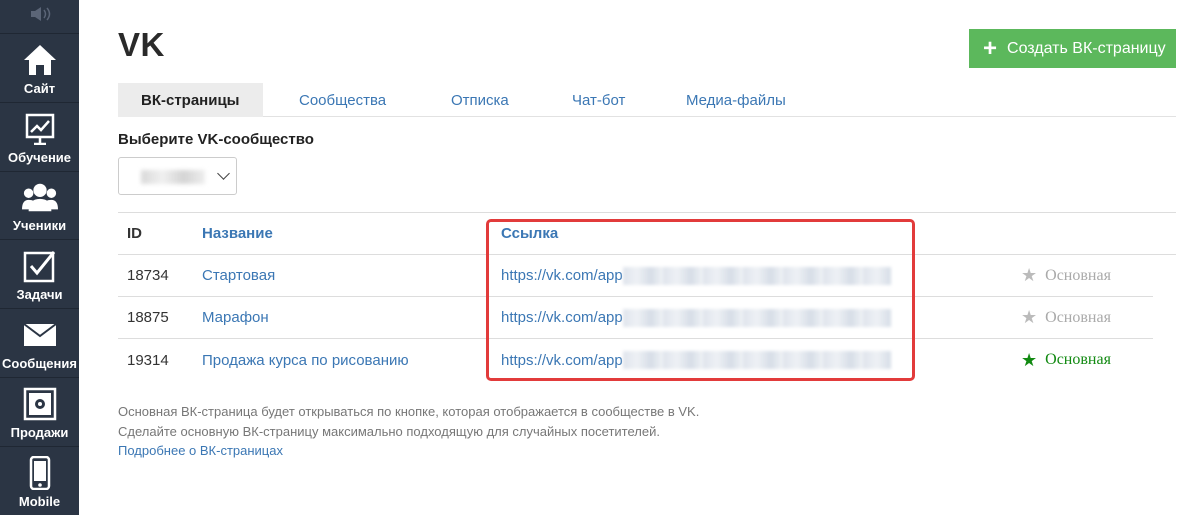 Image resolution: width=1199 pixels, height=515 pixels. What do you see at coordinates (148, 275) in the screenshot?
I see `row-id: 18734` at bounding box center [148, 275].